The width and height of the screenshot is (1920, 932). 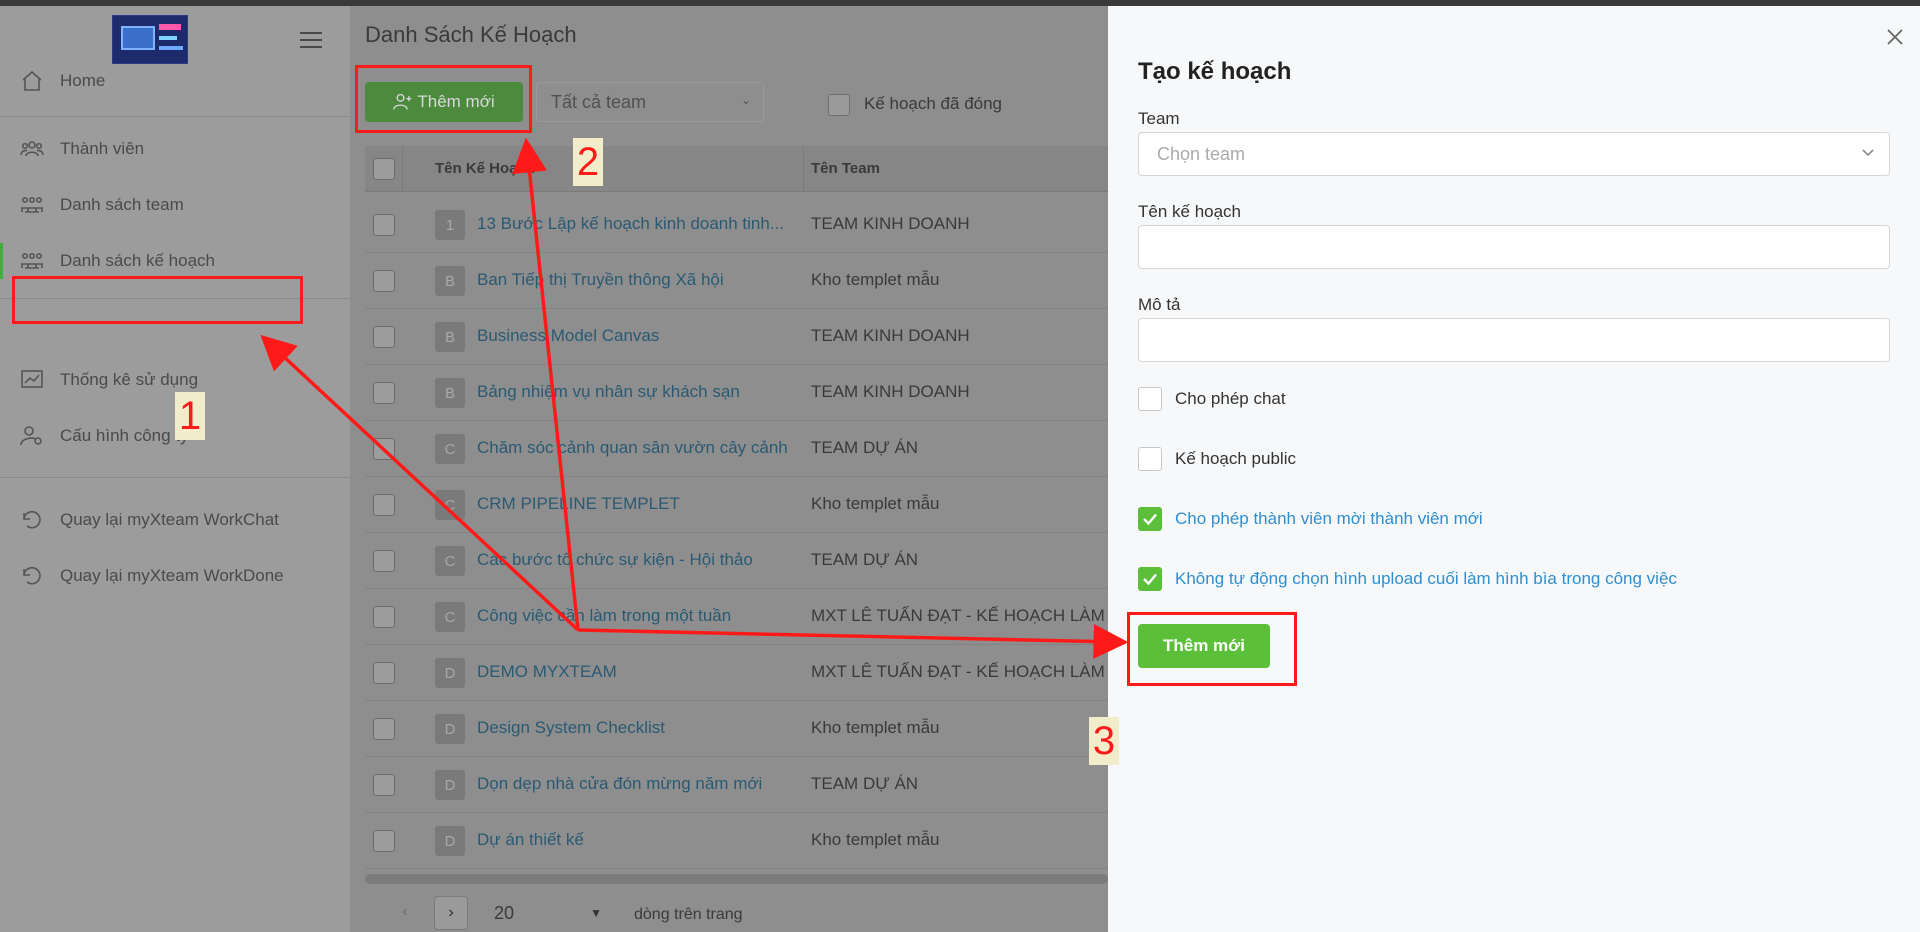 What do you see at coordinates (600, 280) in the screenshot?
I see `plan-name-link: Ban Tiếp thị Truyền thông Xã hội` at bounding box center [600, 280].